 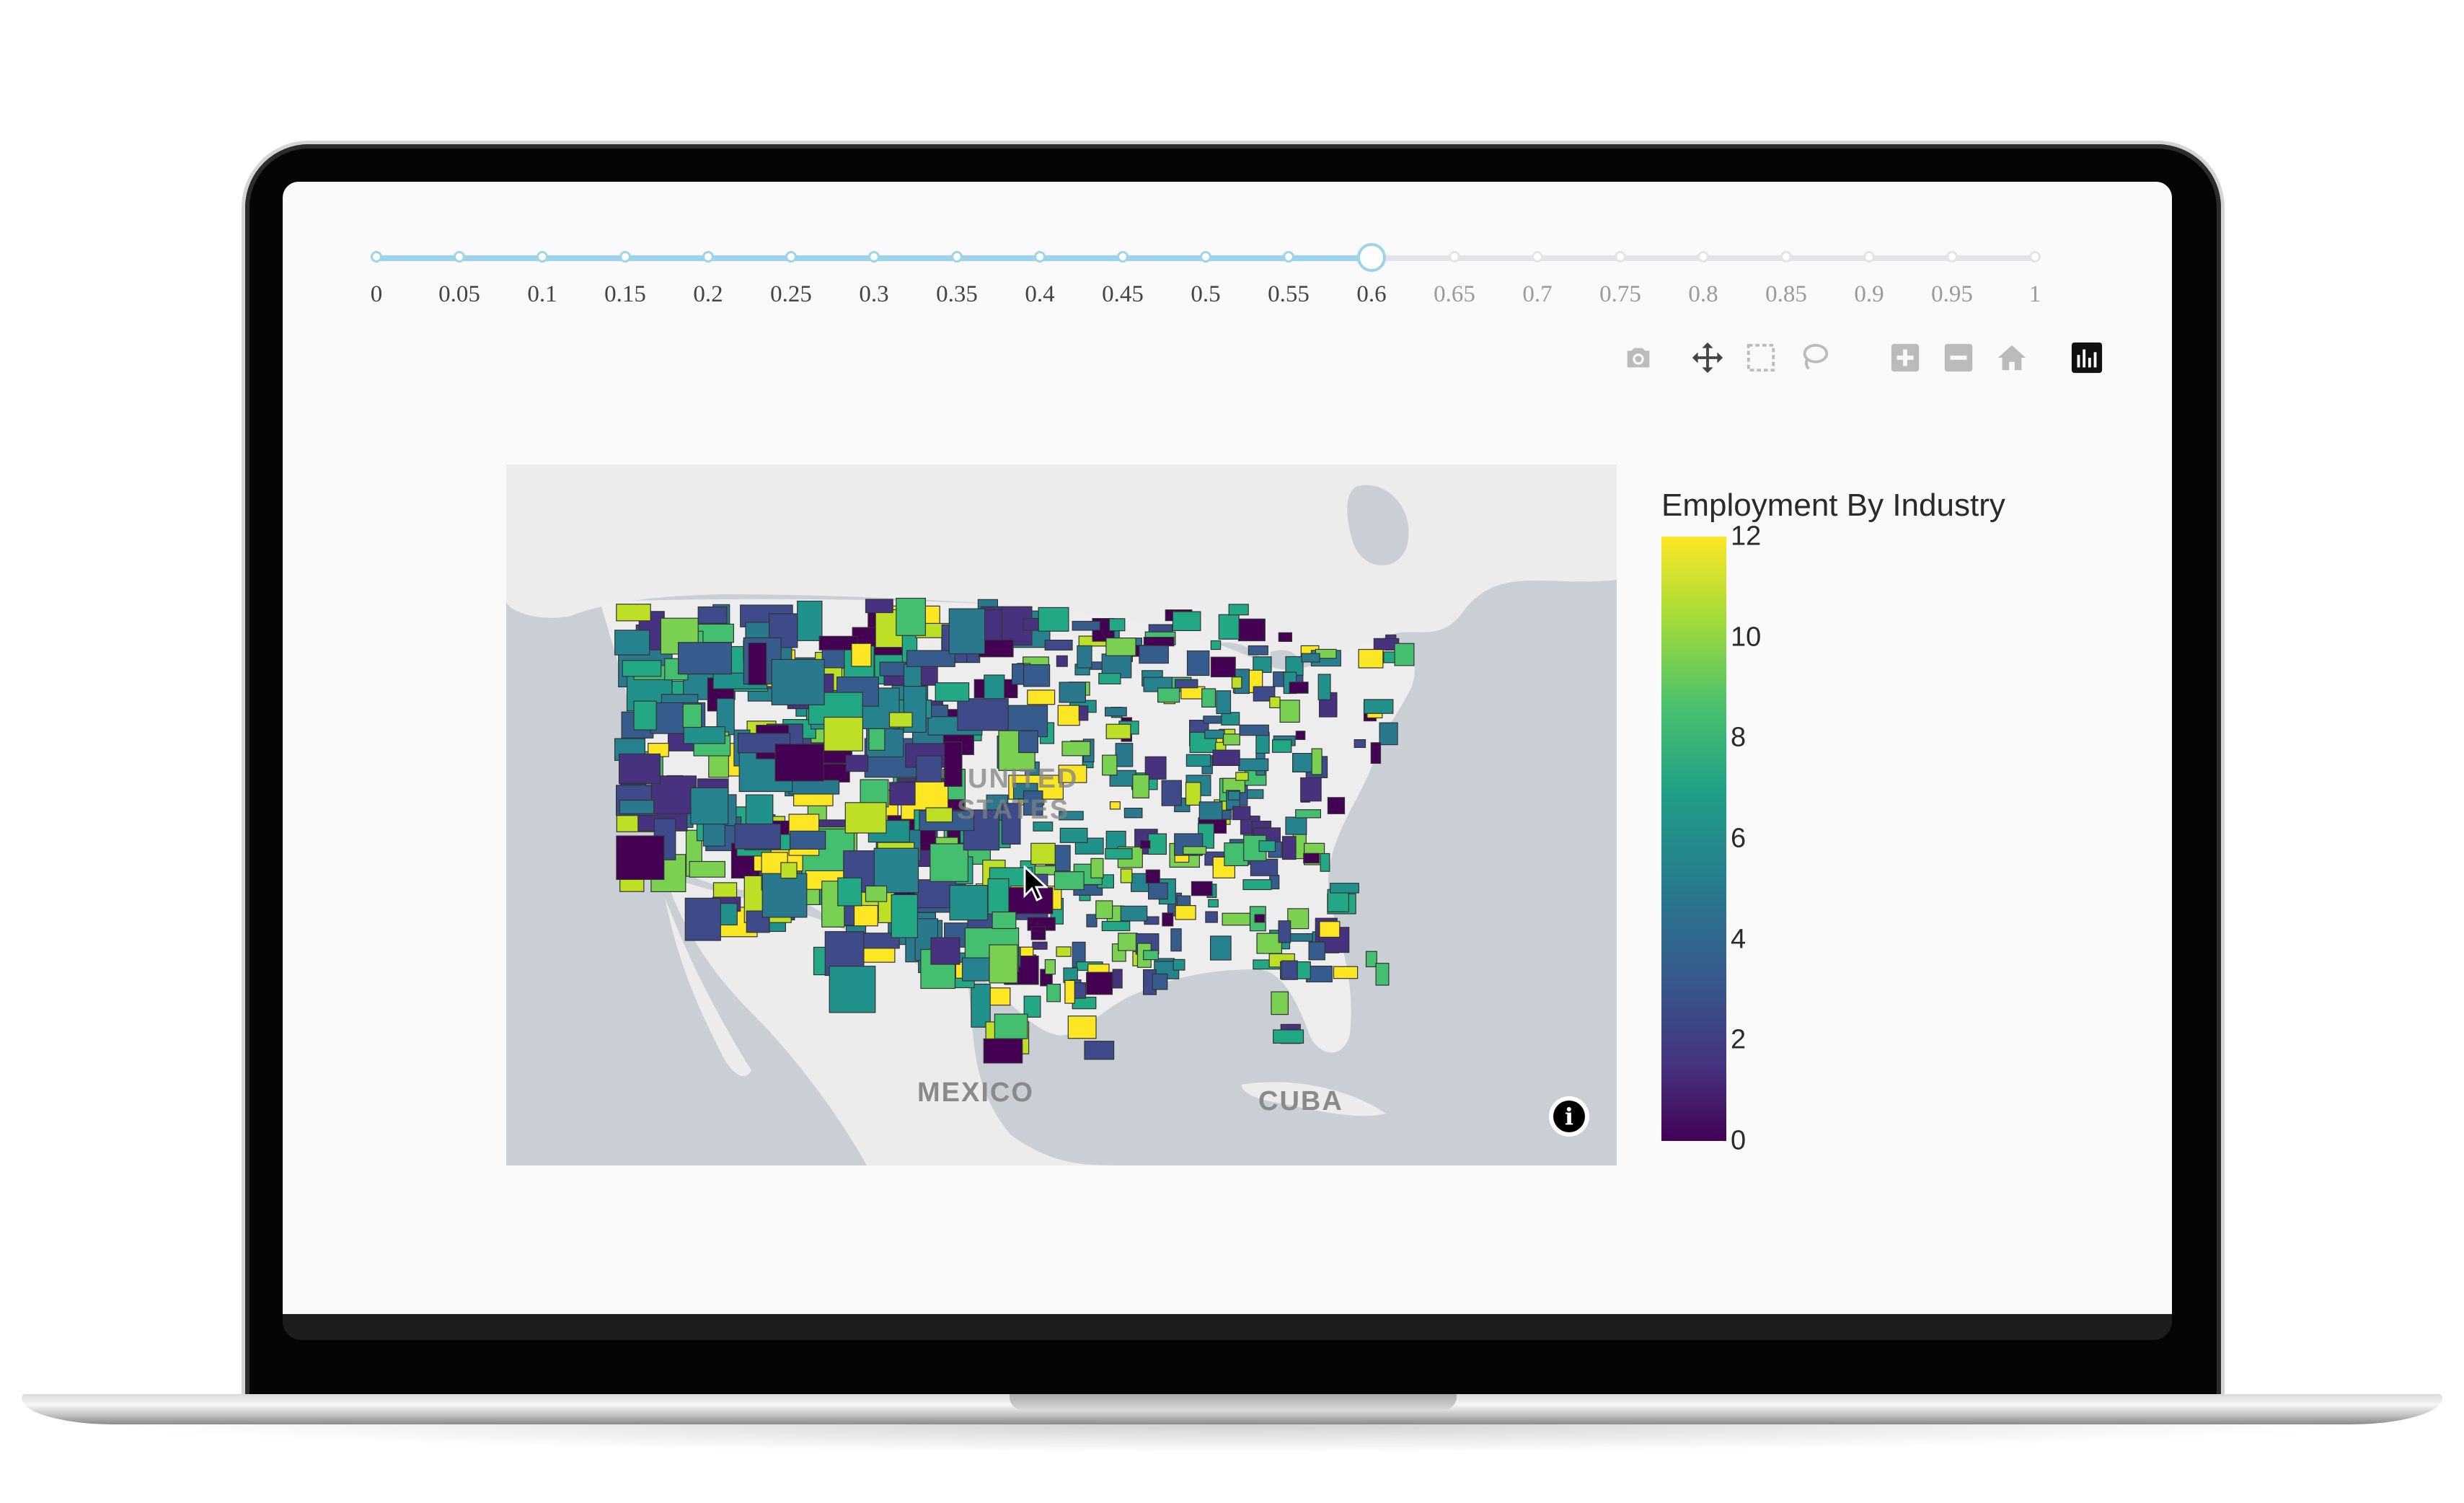 What do you see at coordinates (1537, 294) in the screenshot?
I see `slider-step-label: 0.7` at bounding box center [1537, 294].